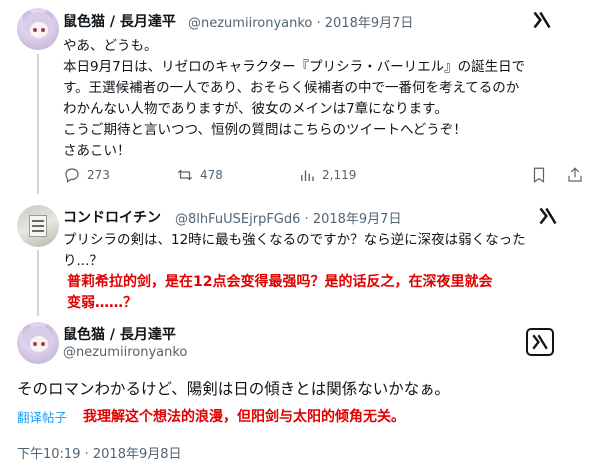 This screenshot has height=473, width=600. Describe the element at coordinates (97, 151) in the screenshot. I see `tweet-text-line: さあこい！` at that location.